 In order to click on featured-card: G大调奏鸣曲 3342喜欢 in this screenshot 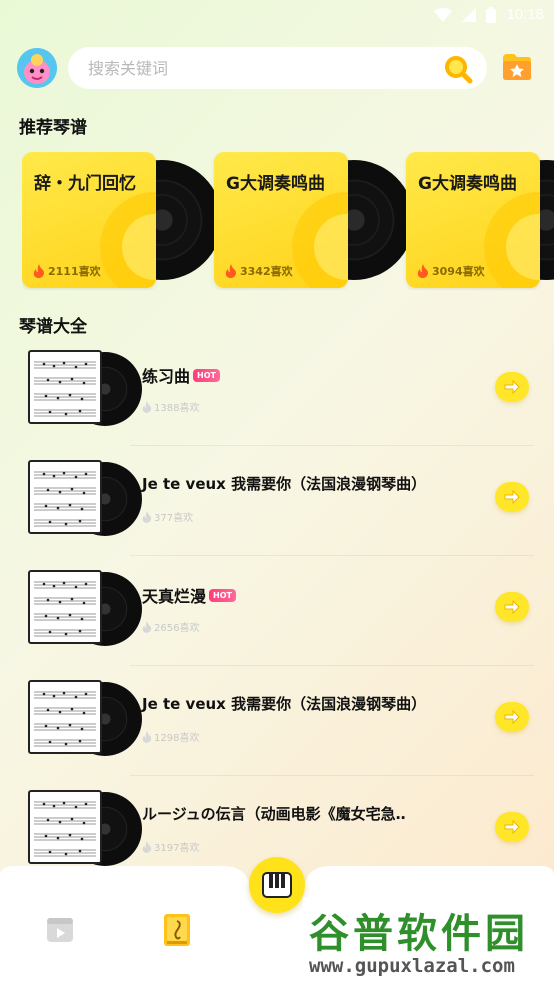, I will do `click(314, 220)`.